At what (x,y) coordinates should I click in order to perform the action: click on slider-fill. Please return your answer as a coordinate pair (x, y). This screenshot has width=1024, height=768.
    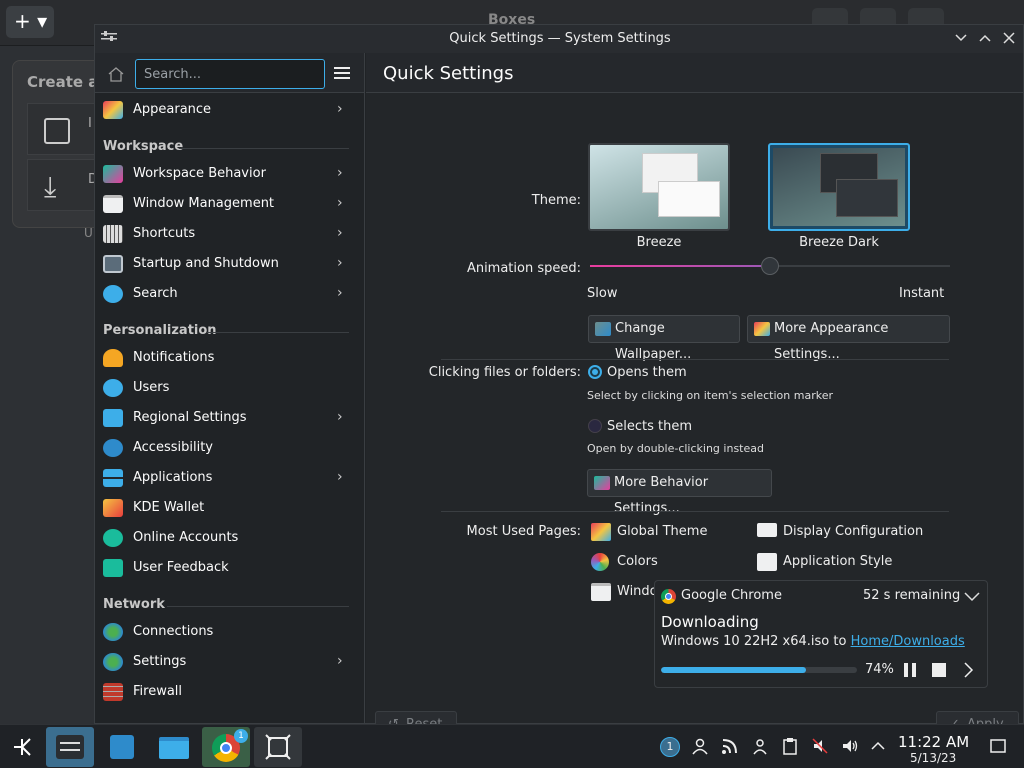
    Looking at the image, I should click on (680, 266).